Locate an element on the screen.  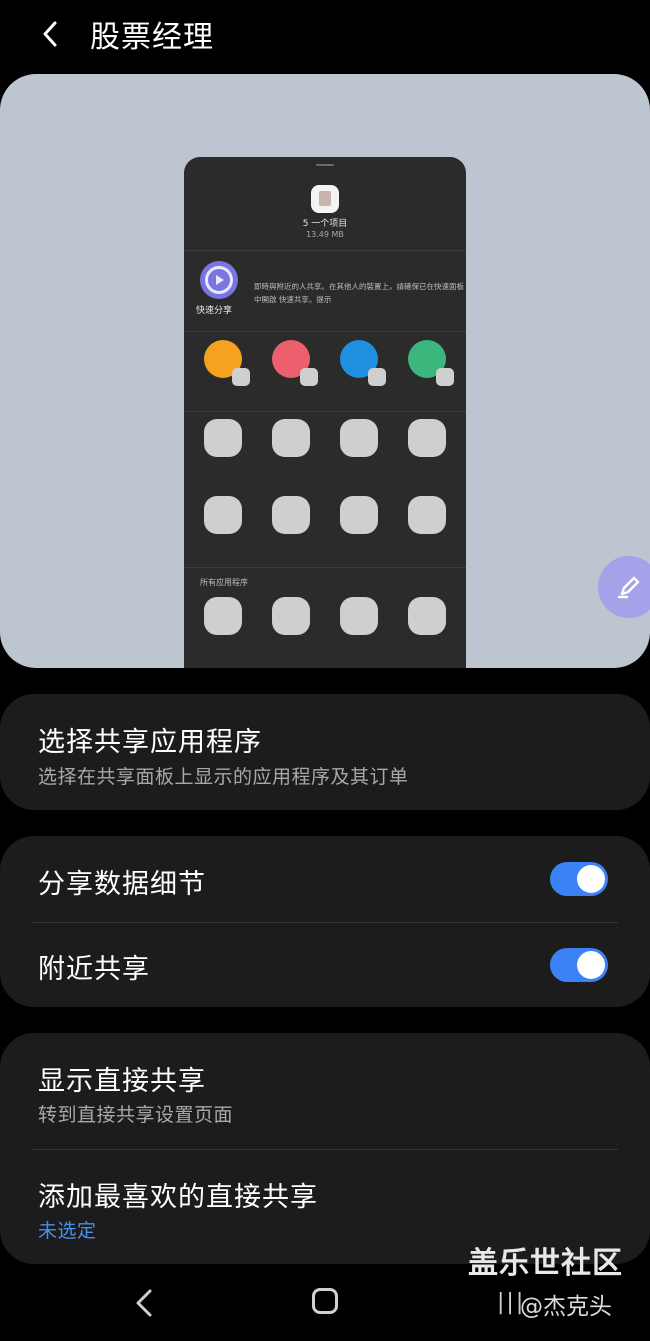
items-size: 13.49 MB is located at coordinates (325, 234).